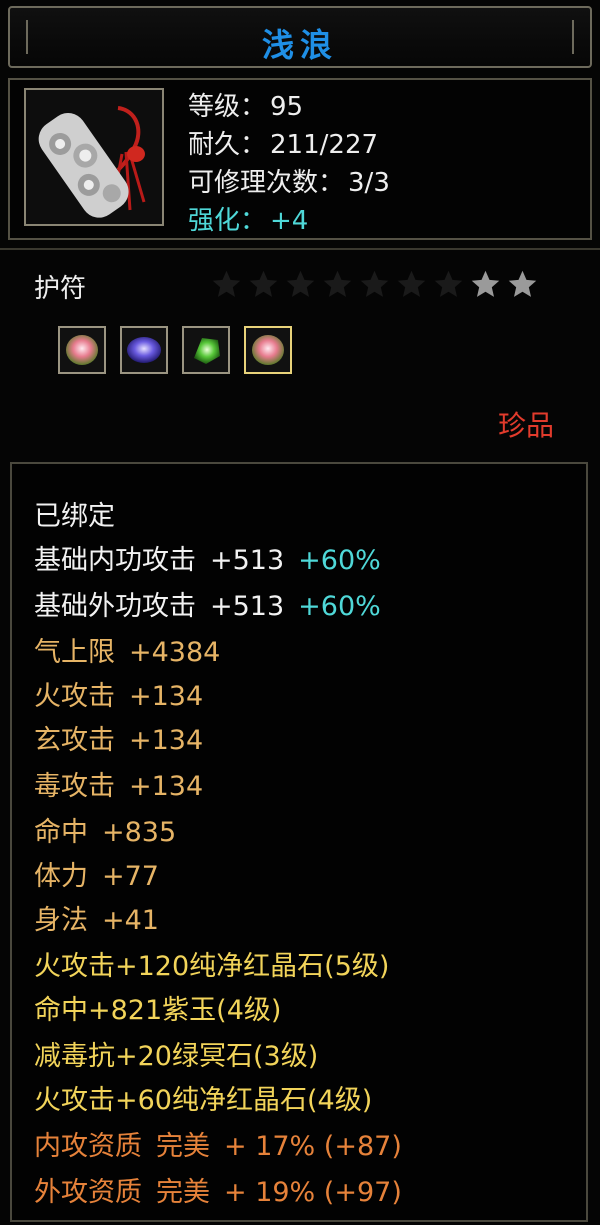 The image size is (600, 1225). Describe the element at coordinates (158, 1010) in the screenshot. I see `socket-bonus: 命中+821紫玉(4级)` at that location.